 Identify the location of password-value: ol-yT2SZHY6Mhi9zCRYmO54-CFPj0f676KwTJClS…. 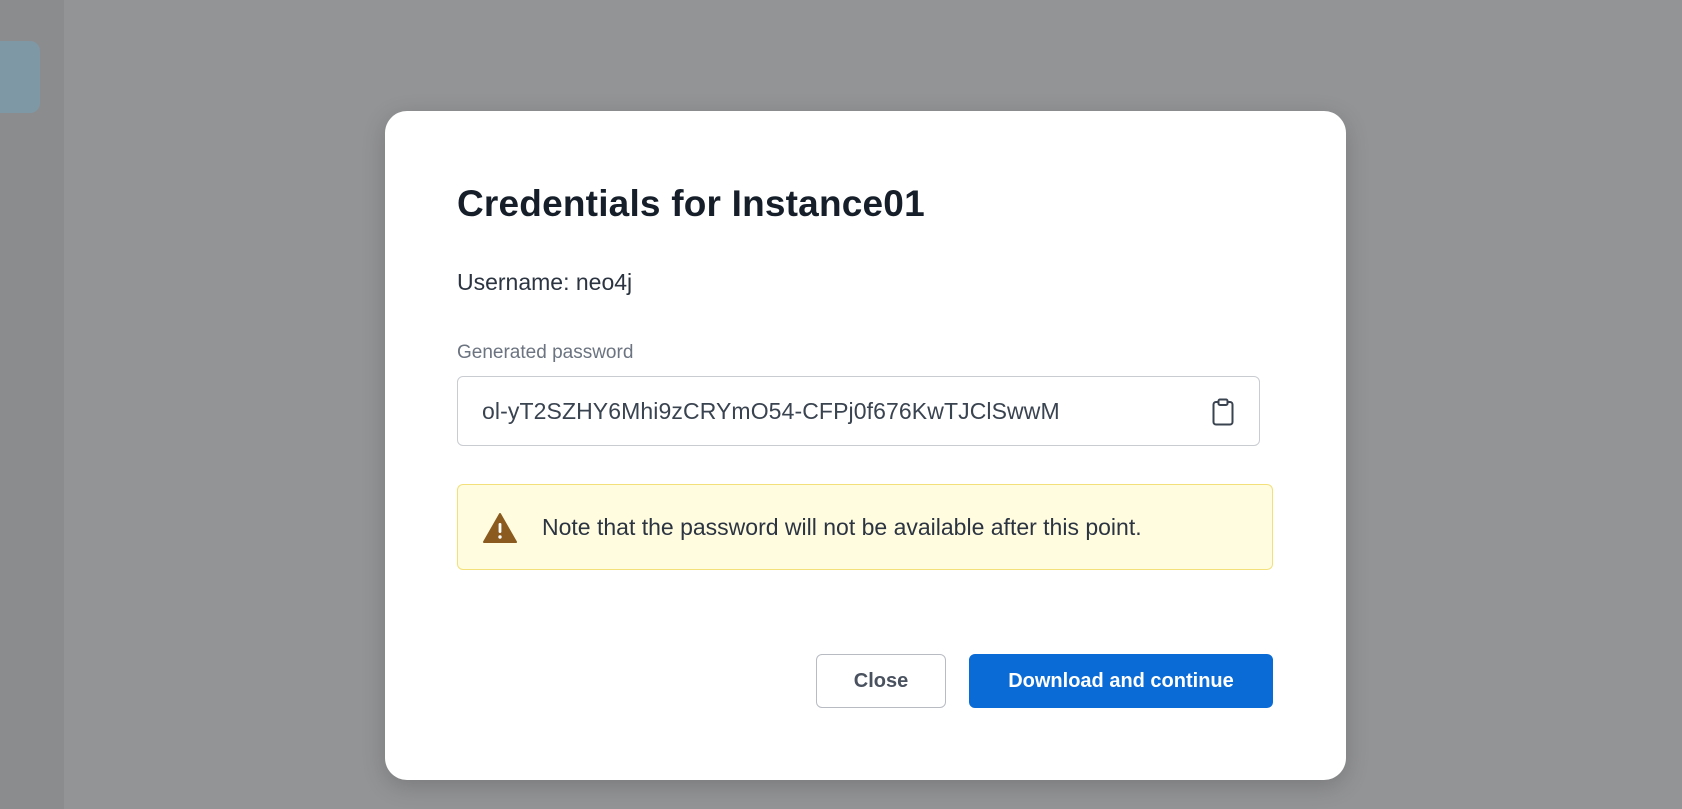
(771, 411).